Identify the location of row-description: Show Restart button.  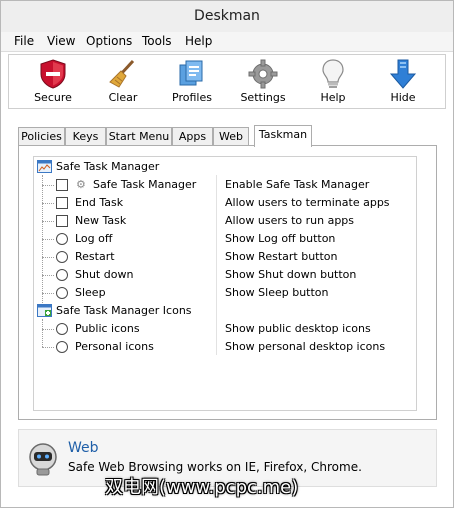
(281, 256).